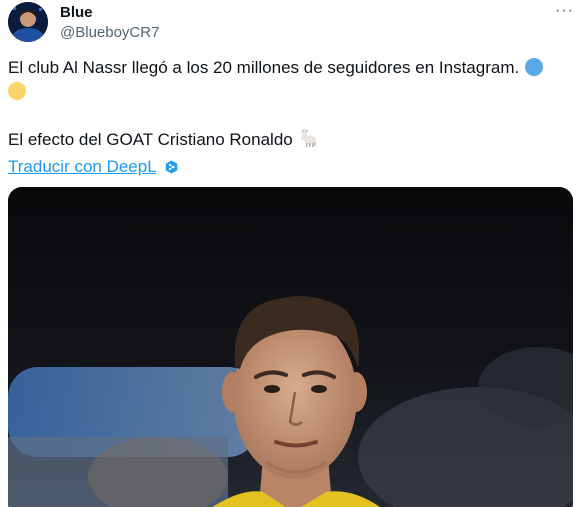 The width and height of the screenshot is (585, 507). What do you see at coordinates (109, 32) in the screenshot?
I see `author-handle: @BlueboyCR7` at bounding box center [109, 32].